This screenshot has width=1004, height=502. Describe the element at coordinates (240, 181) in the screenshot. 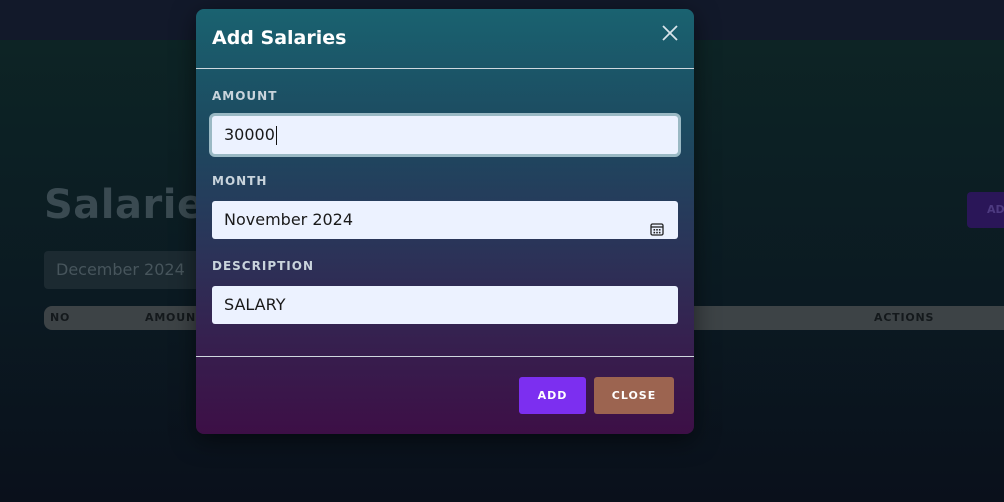

I see `month-label: MONTH` at that location.